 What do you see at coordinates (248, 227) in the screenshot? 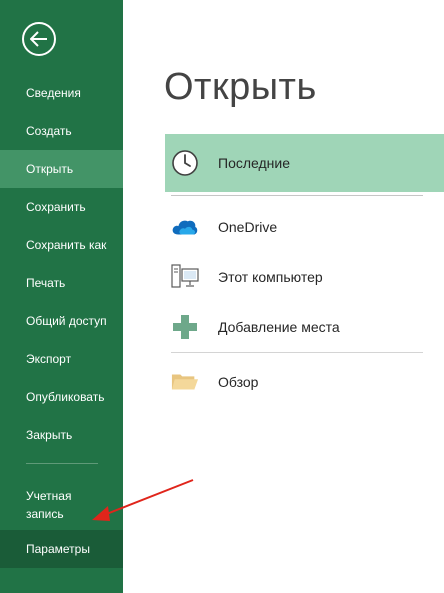
I see `location-label: OneDrive` at bounding box center [248, 227].